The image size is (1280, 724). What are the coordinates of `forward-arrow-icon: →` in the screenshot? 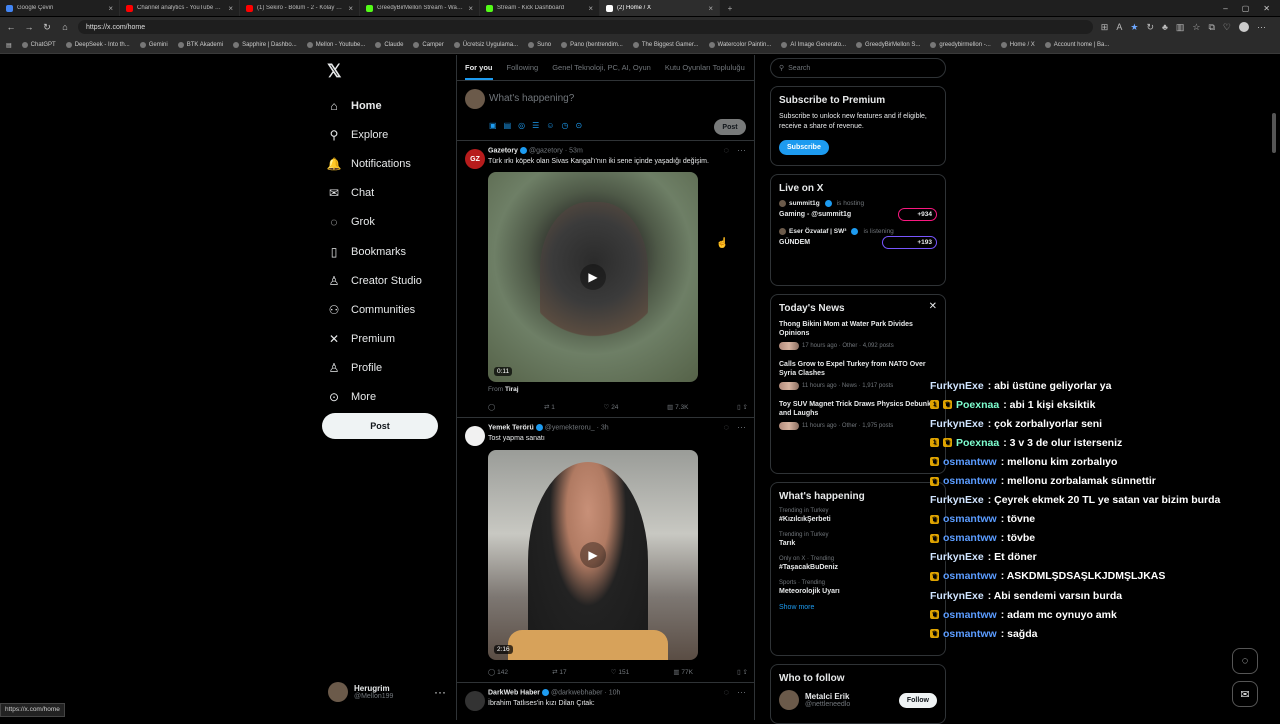 It's located at (29, 27).